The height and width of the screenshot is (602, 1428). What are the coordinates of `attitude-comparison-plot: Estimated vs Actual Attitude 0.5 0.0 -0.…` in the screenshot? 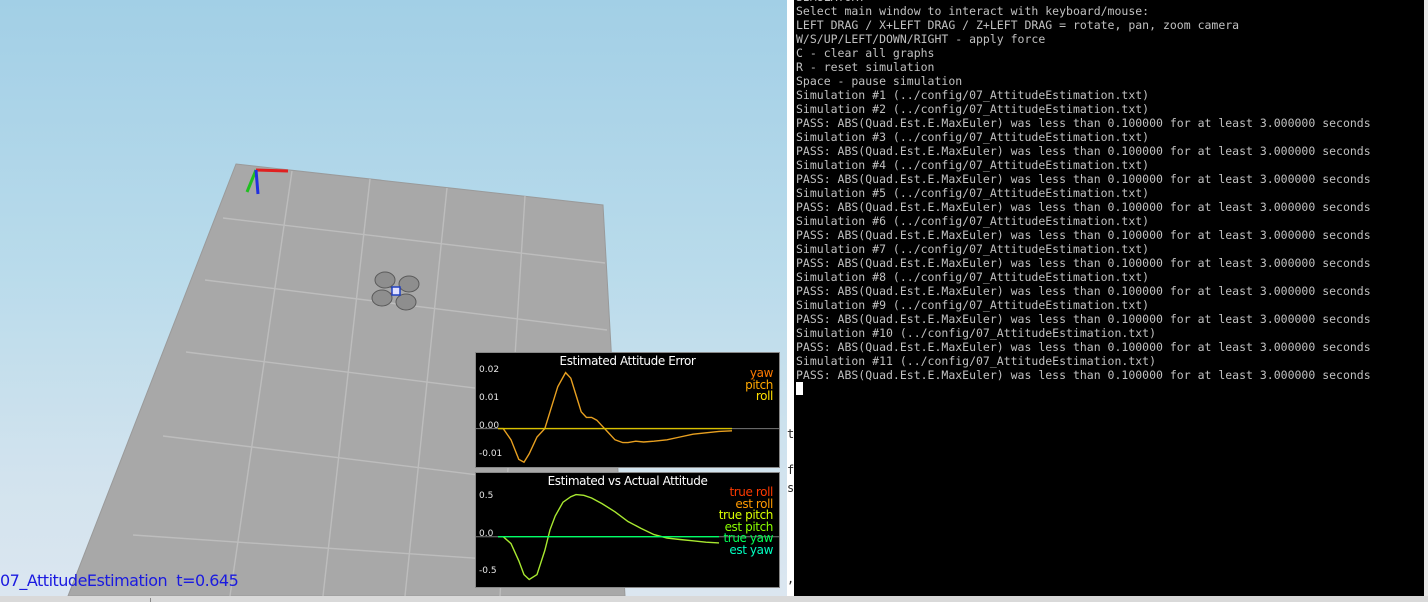 It's located at (627, 530).